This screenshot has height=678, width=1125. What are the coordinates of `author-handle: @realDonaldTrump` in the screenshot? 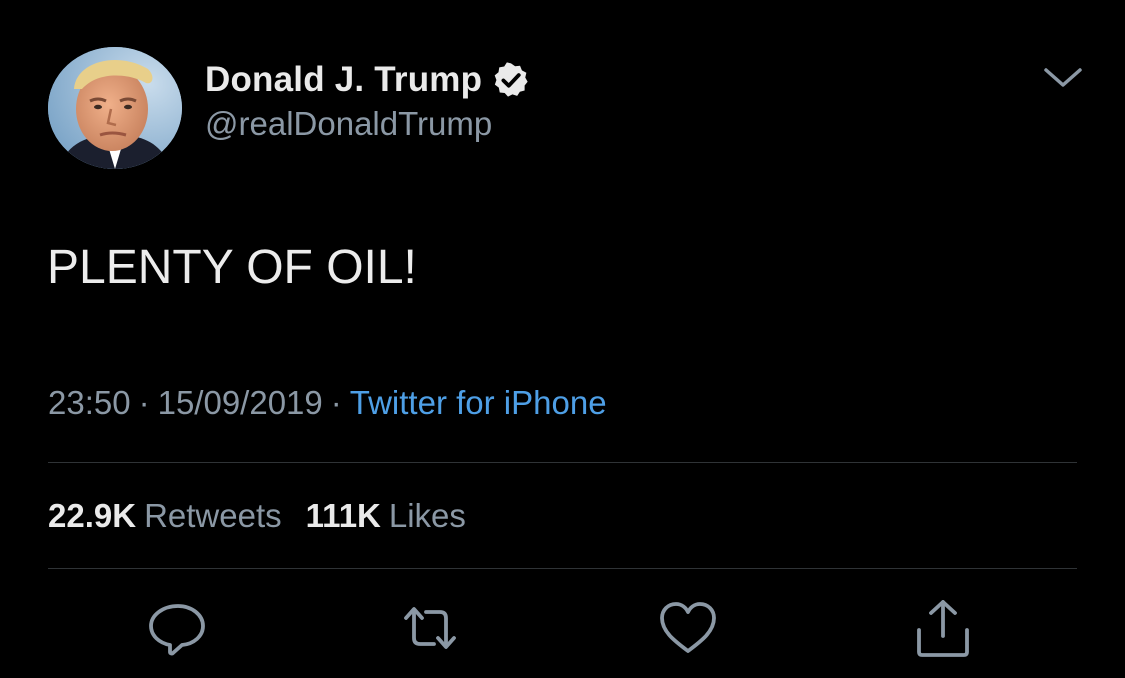 It's located at (348, 124).